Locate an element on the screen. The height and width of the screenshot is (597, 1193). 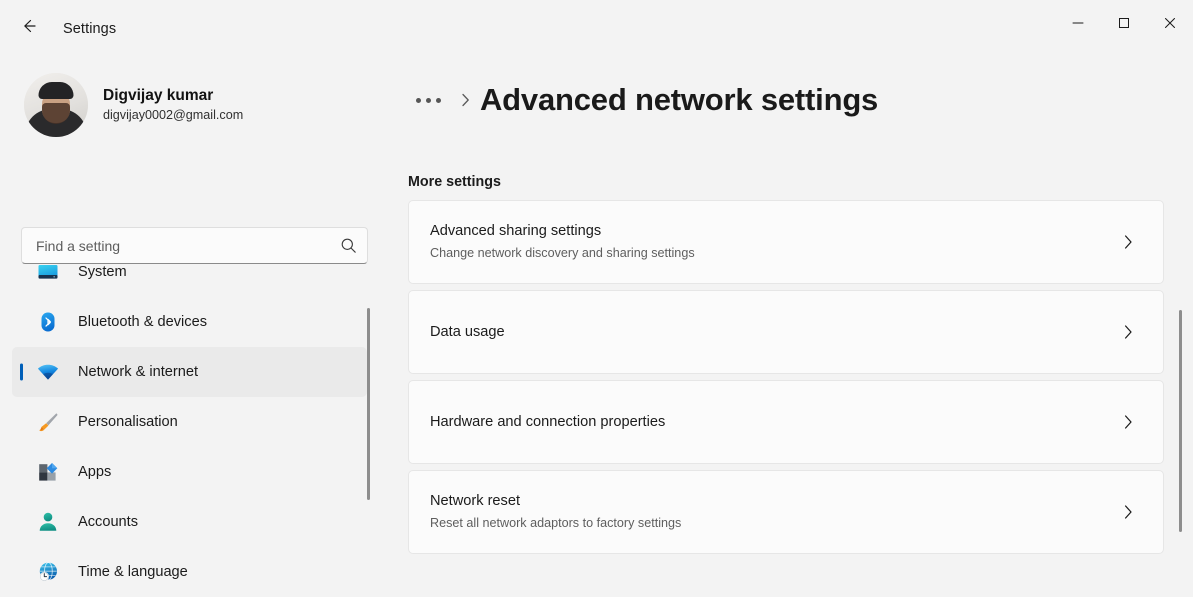
sidebar-item-network-internet: Network & internet is located at coordinates (189, 372).